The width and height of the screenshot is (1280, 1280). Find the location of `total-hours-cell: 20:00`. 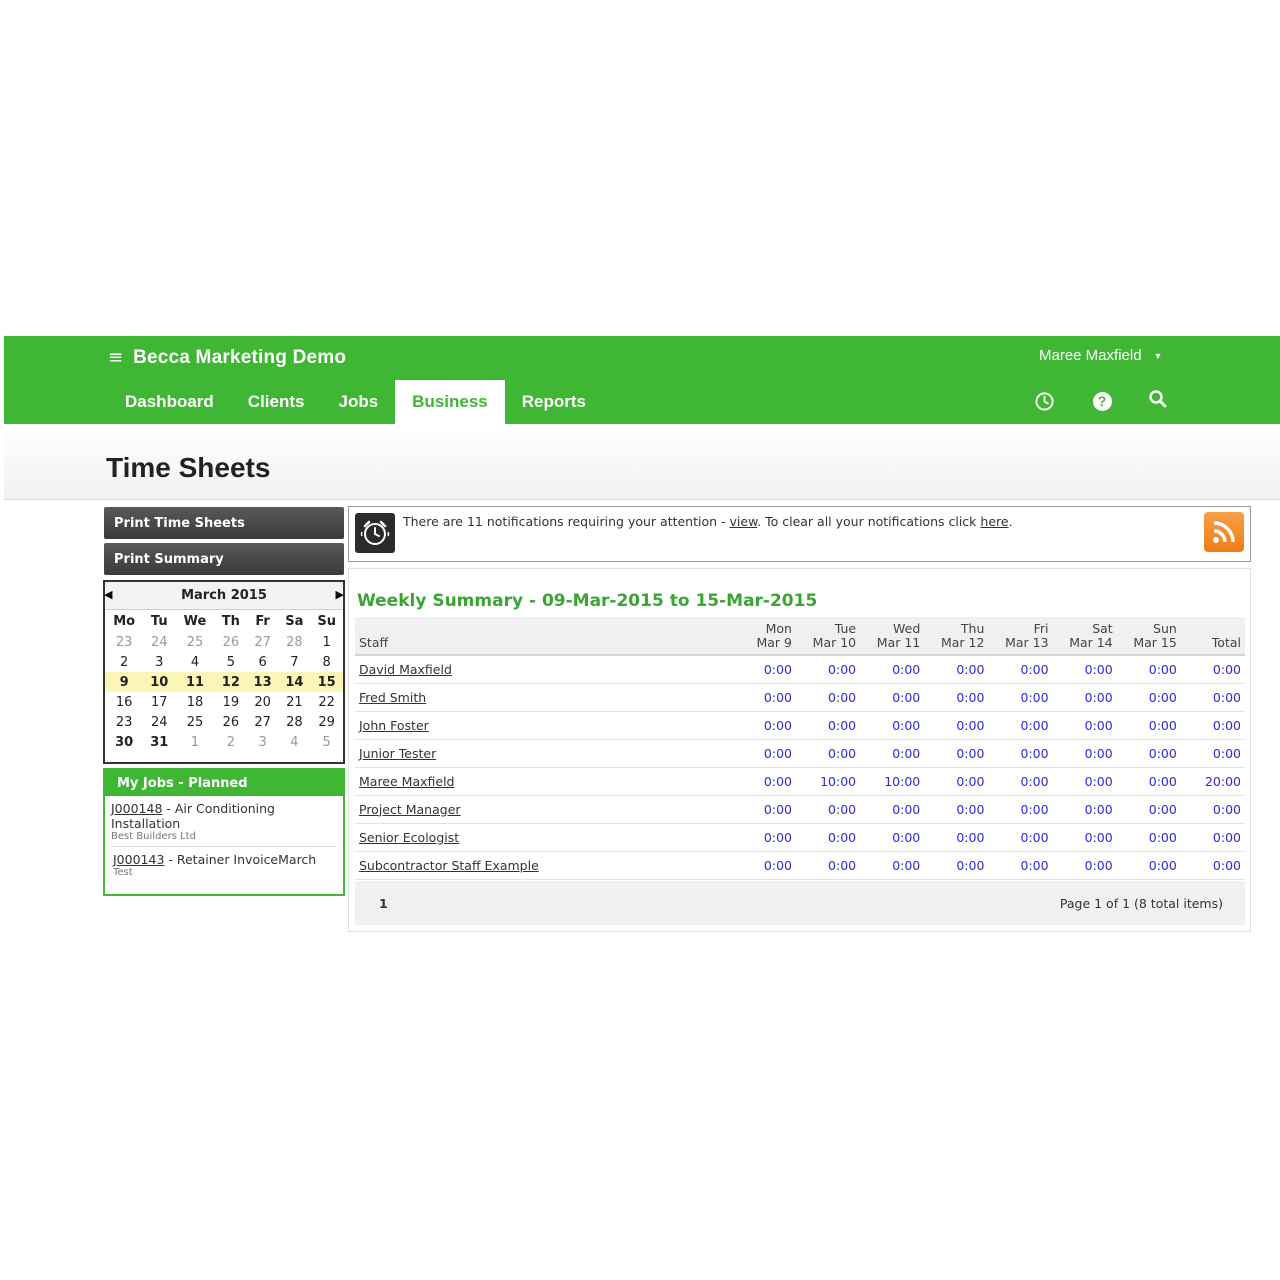

total-hours-cell: 20:00 is located at coordinates (1212, 781).